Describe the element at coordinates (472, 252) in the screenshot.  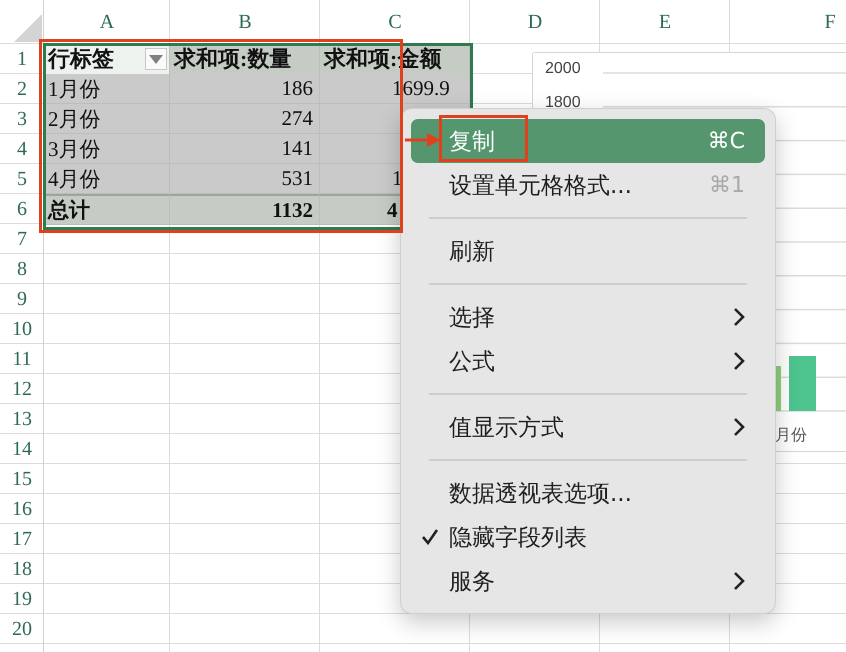
I see `menu-item-label: 刷新` at that location.